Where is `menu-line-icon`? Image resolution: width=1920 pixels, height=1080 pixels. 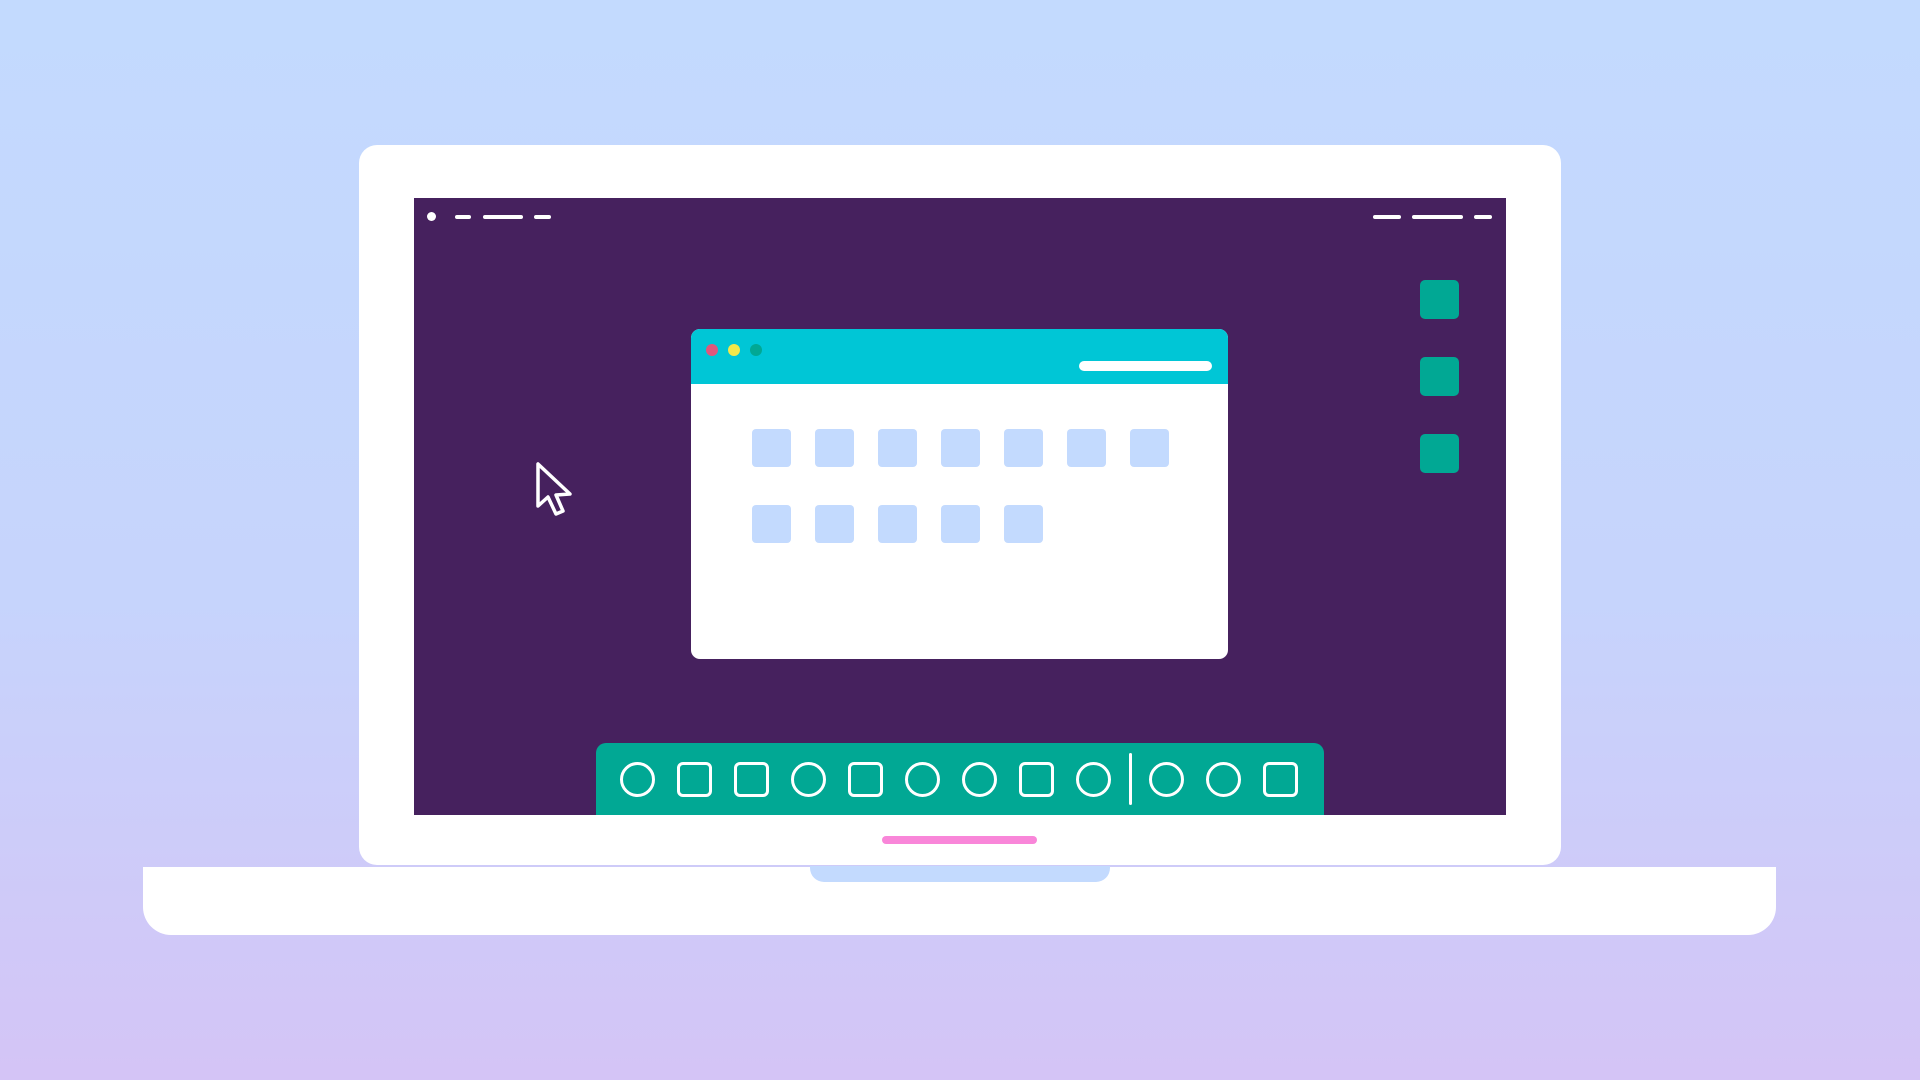 menu-line-icon is located at coordinates (503, 217).